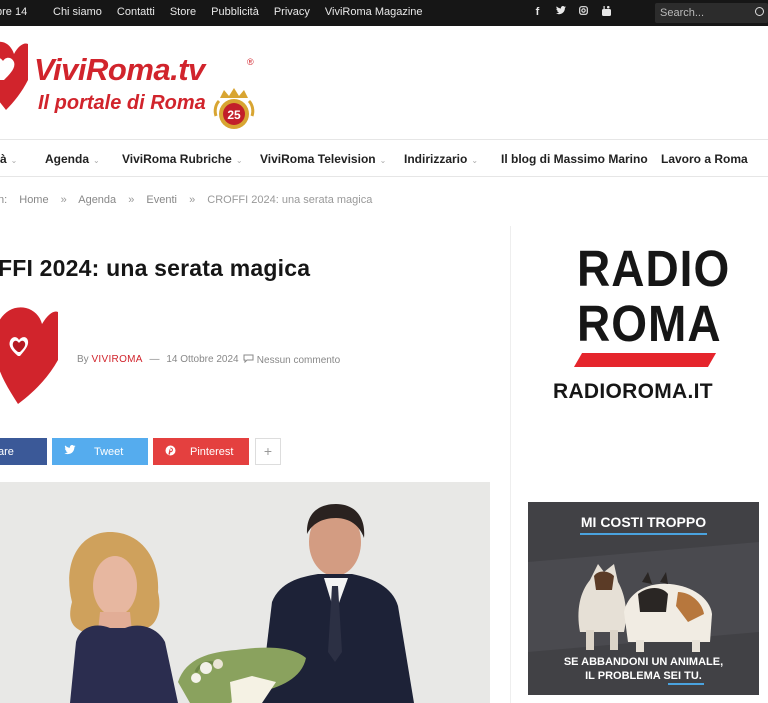  Describe the element at coordinates (643, 522) in the screenshot. I see `banner-headline: MI COSTI TROPPO` at that location.